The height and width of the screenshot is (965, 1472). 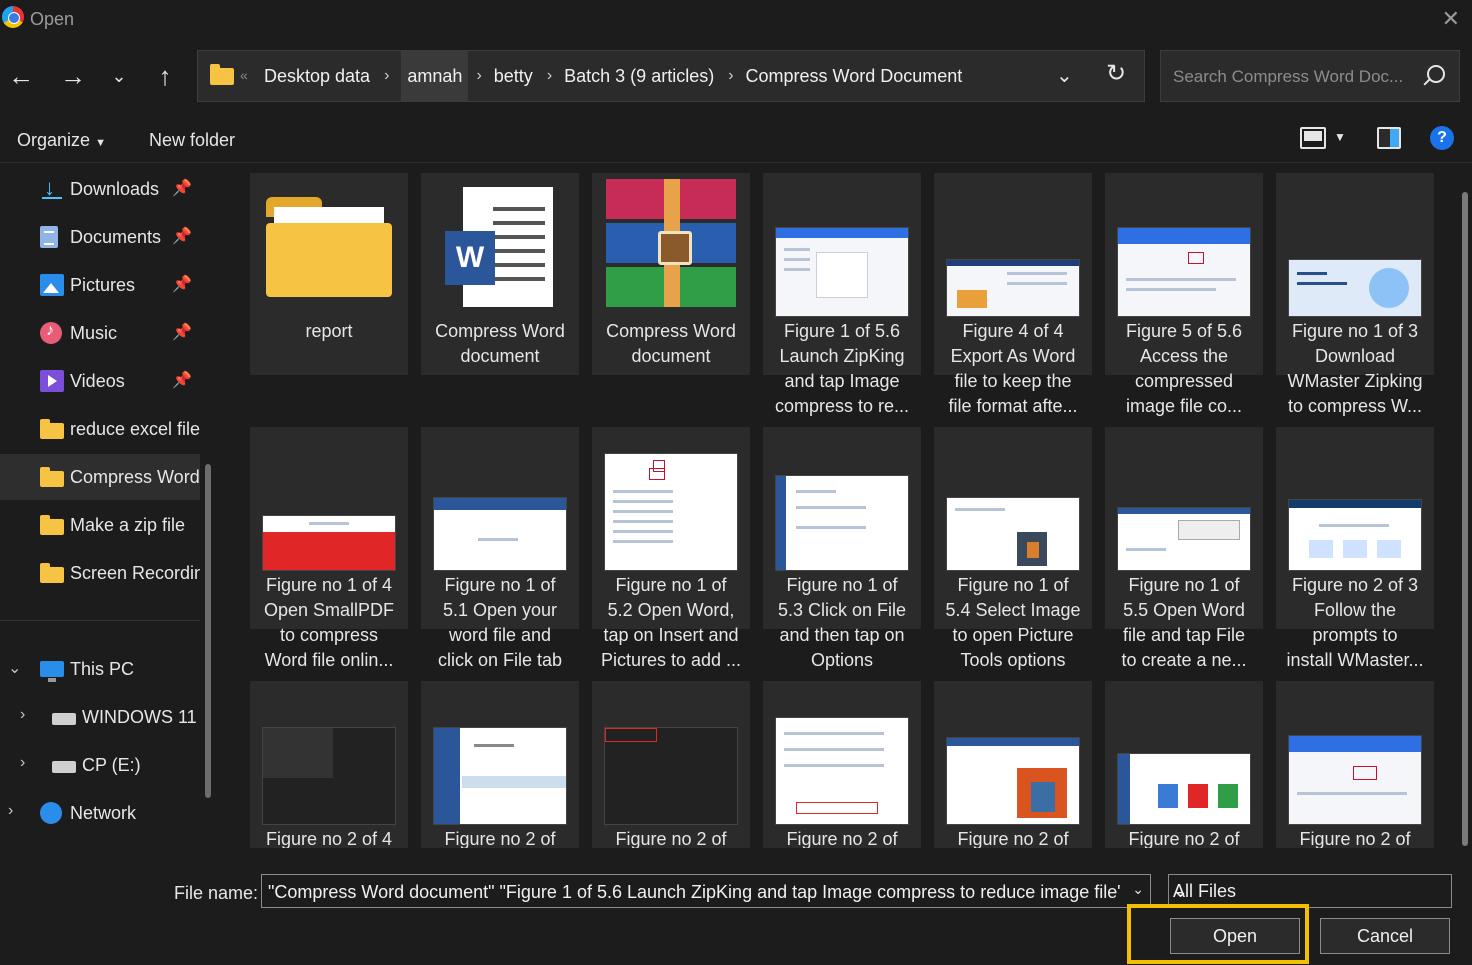 I want to click on preview-pane-icon, so click(x=1389, y=138).